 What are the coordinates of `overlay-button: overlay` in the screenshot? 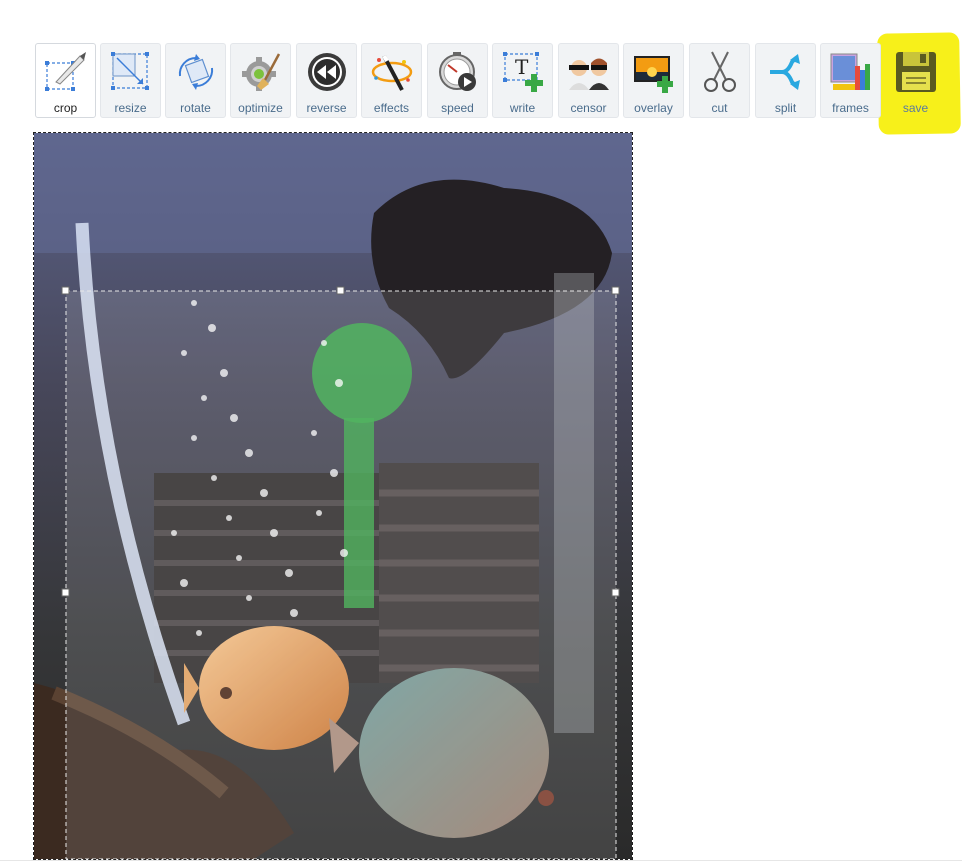 It's located at (653, 80).